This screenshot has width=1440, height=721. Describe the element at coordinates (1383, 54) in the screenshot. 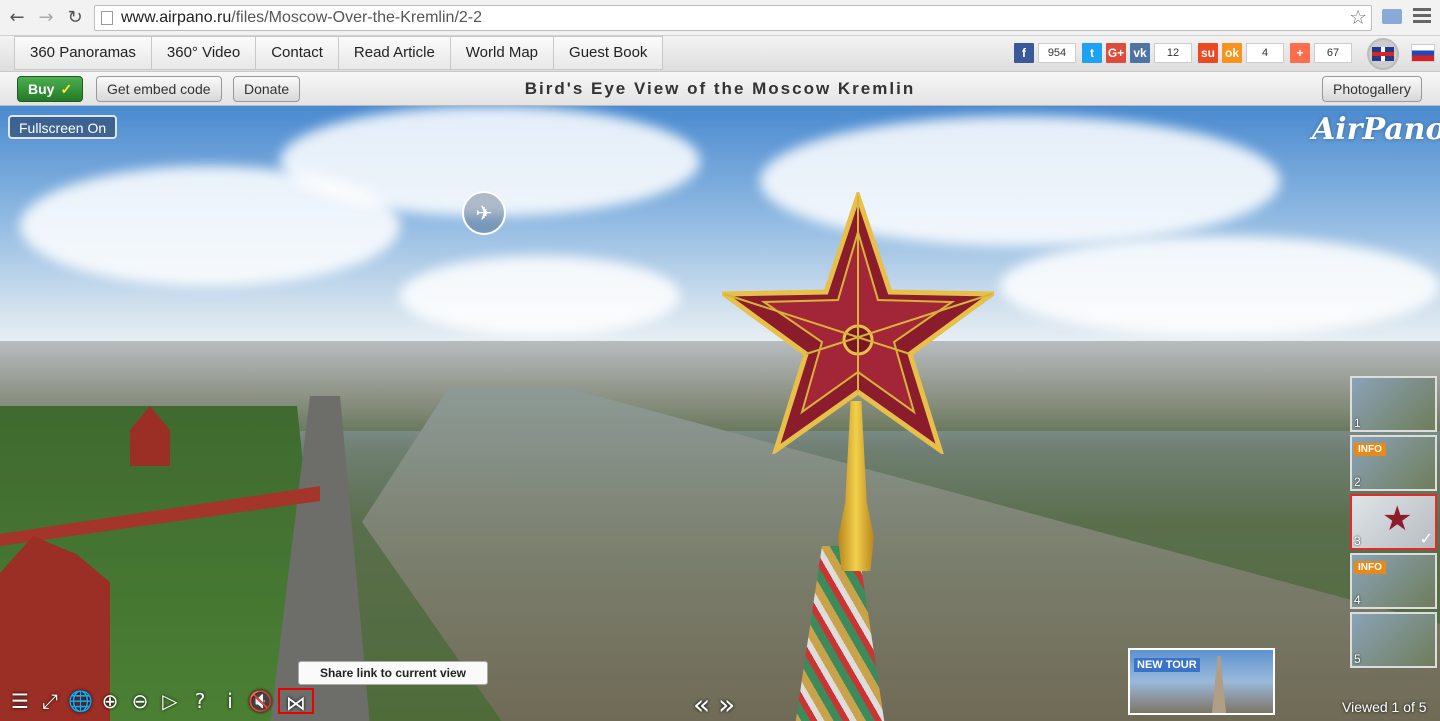

I see `english-flag-icon` at that location.